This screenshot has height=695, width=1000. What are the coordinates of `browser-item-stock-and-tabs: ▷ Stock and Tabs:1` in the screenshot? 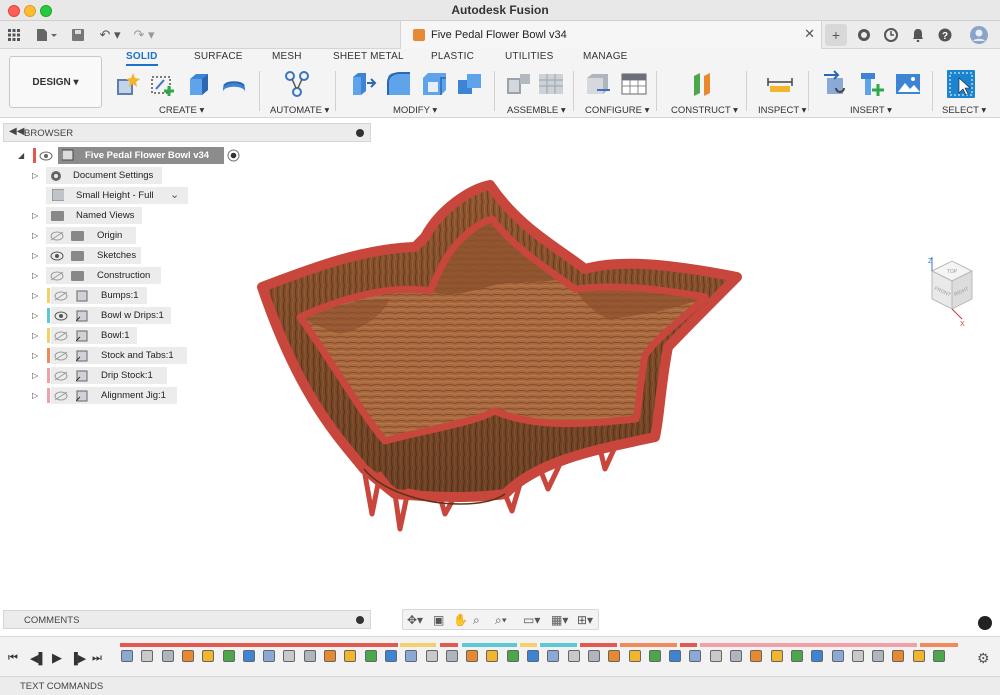 It's located at (110, 355).